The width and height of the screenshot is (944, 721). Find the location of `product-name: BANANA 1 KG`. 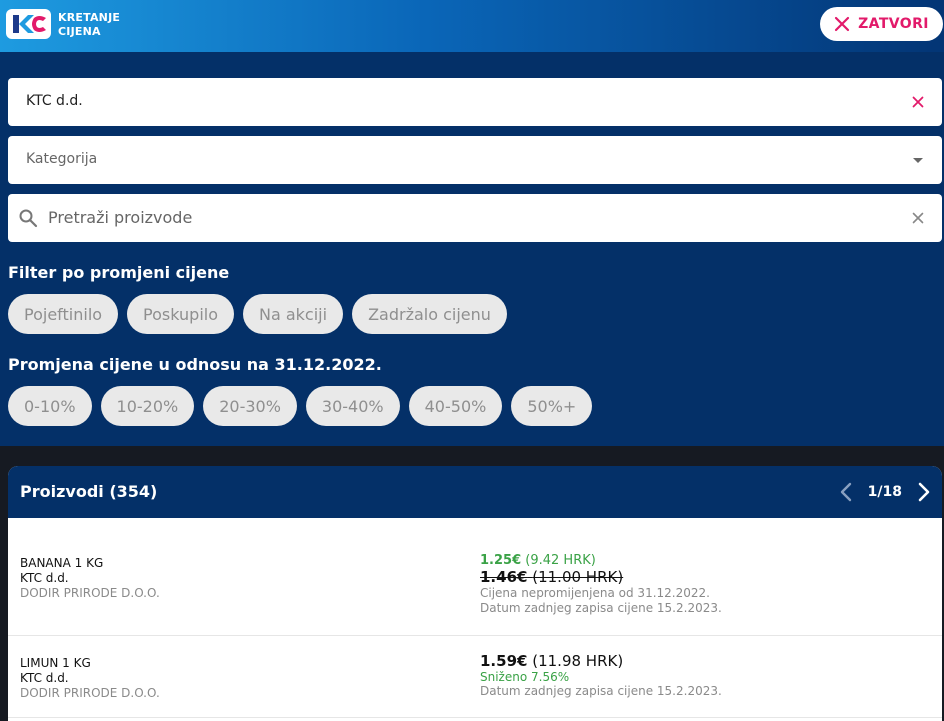

product-name: BANANA 1 KG is located at coordinates (62, 563).